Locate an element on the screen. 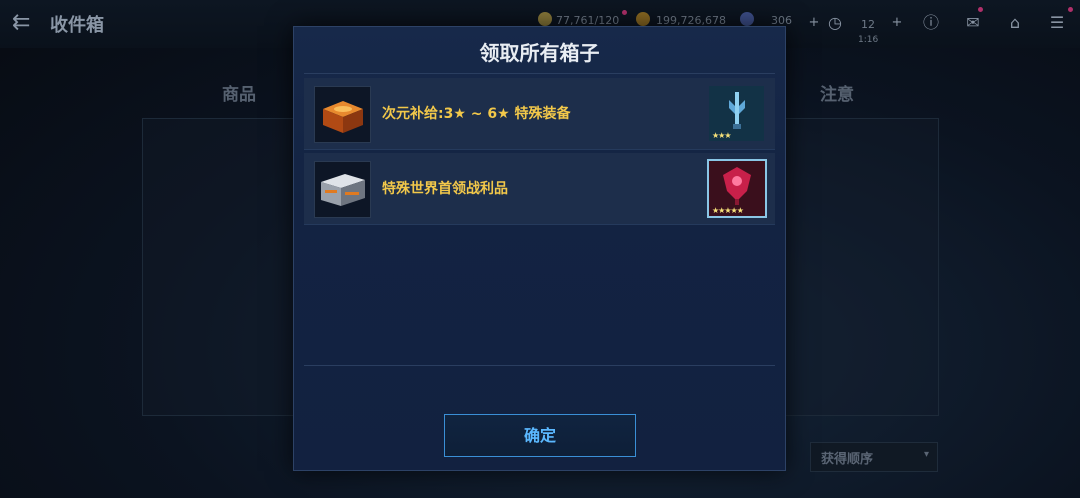 This screenshot has height=498, width=1080. timer-icon: ◷ is located at coordinates (835, 22).